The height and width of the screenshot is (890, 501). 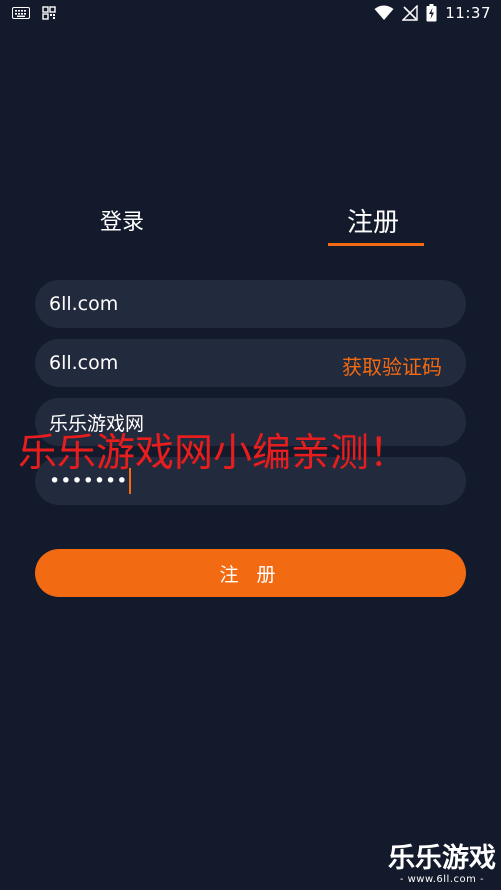 I want to click on qr-scan-icon, so click(x=49, y=13).